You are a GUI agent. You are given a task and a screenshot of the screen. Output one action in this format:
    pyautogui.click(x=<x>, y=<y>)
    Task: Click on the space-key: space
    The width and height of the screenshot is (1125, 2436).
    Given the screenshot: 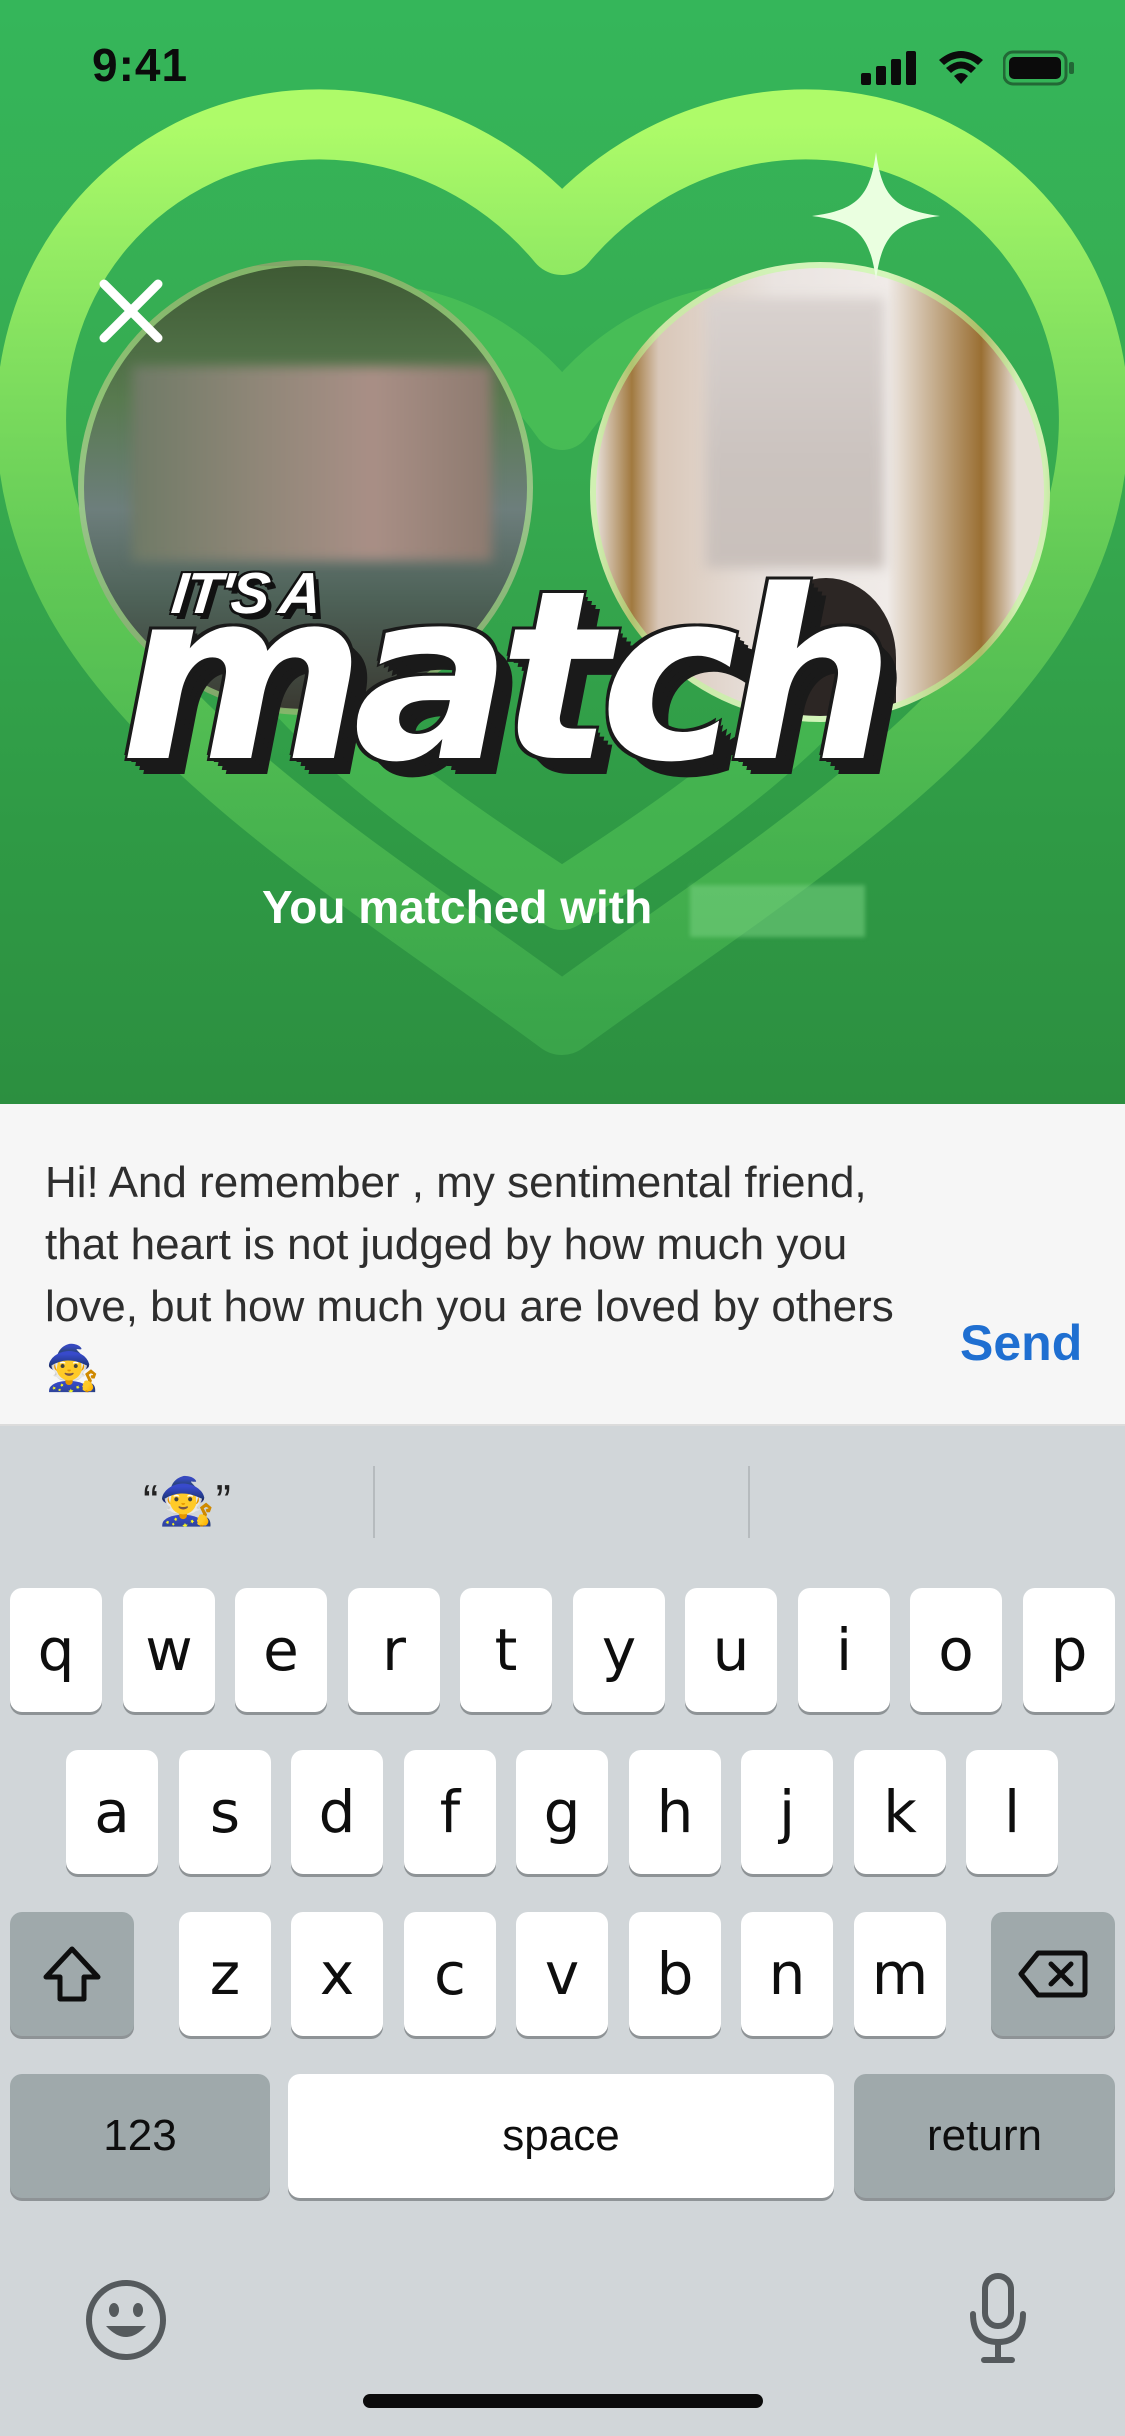 What is the action you would take?
    pyautogui.click(x=561, y=2136)
    